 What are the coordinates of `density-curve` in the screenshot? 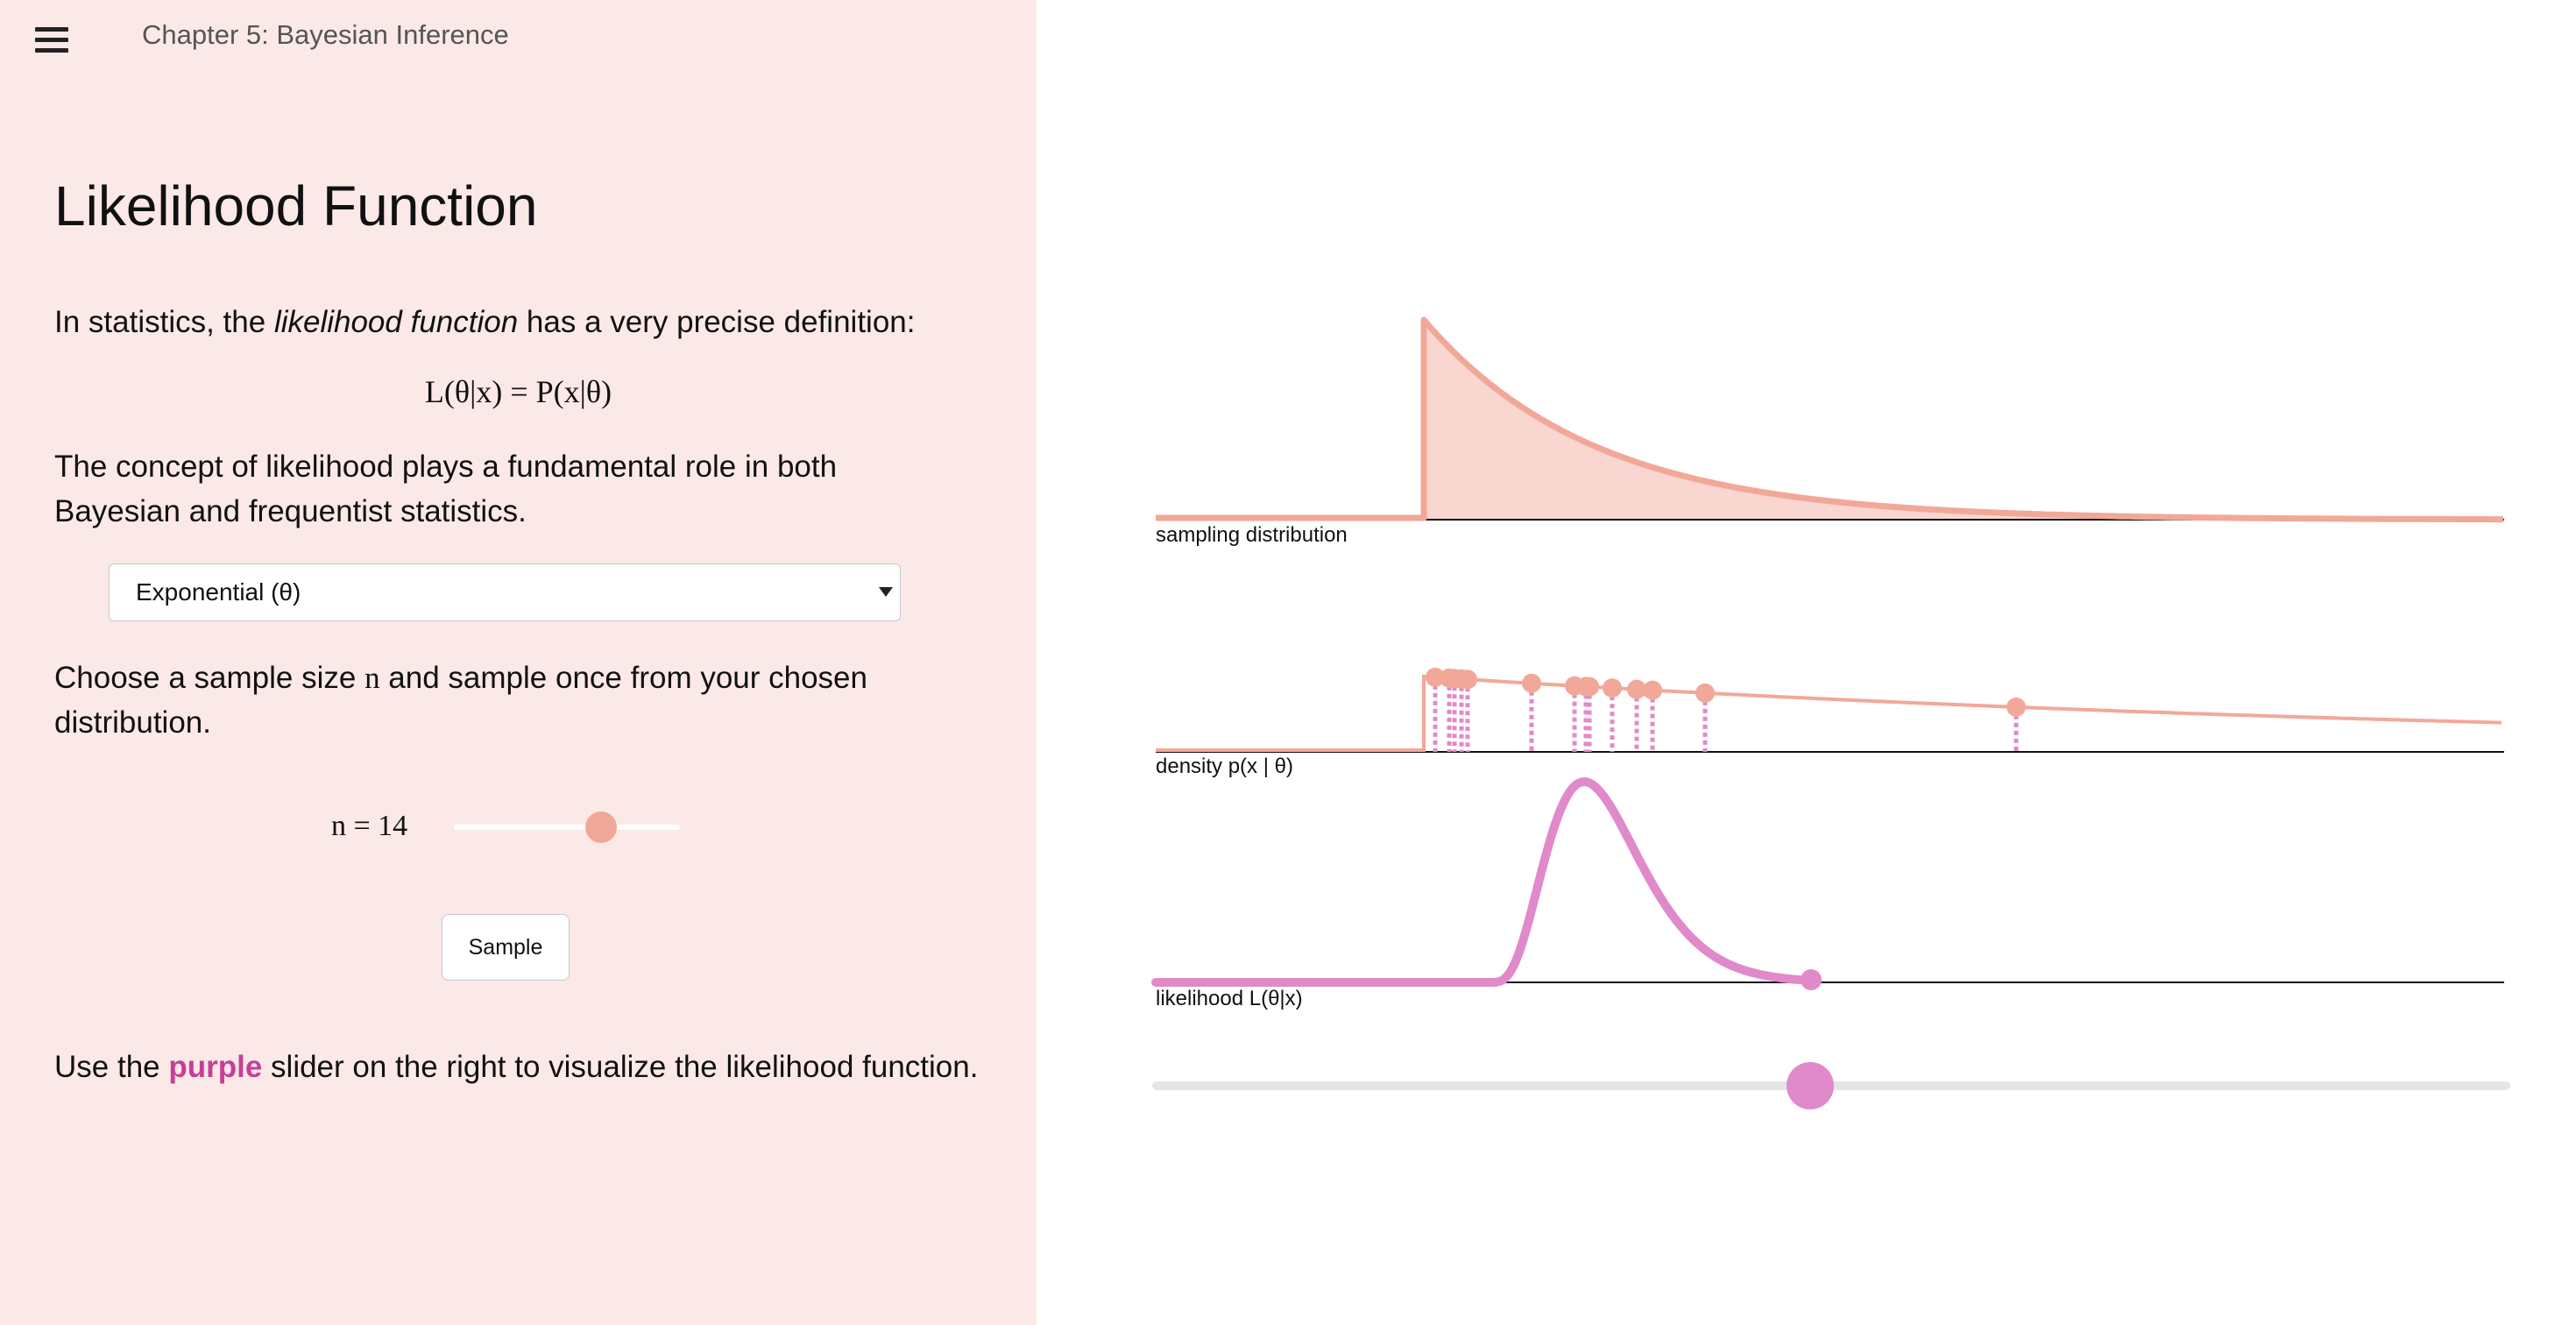 It's located at (1829, 713).